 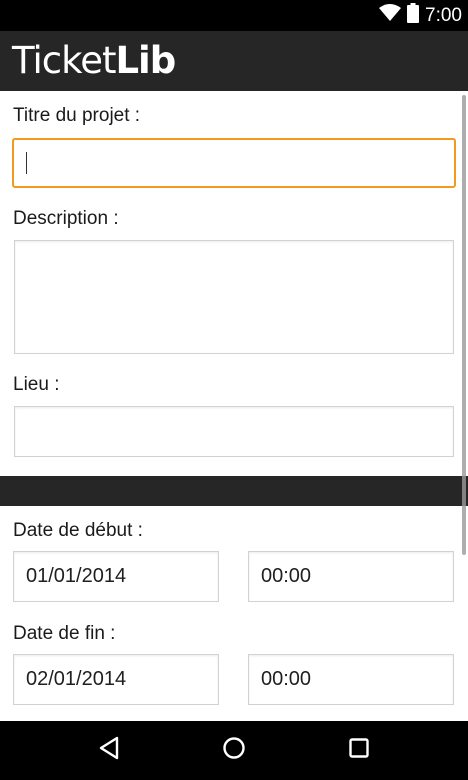 I want to click on home-icon, so click(x=234, y=750).